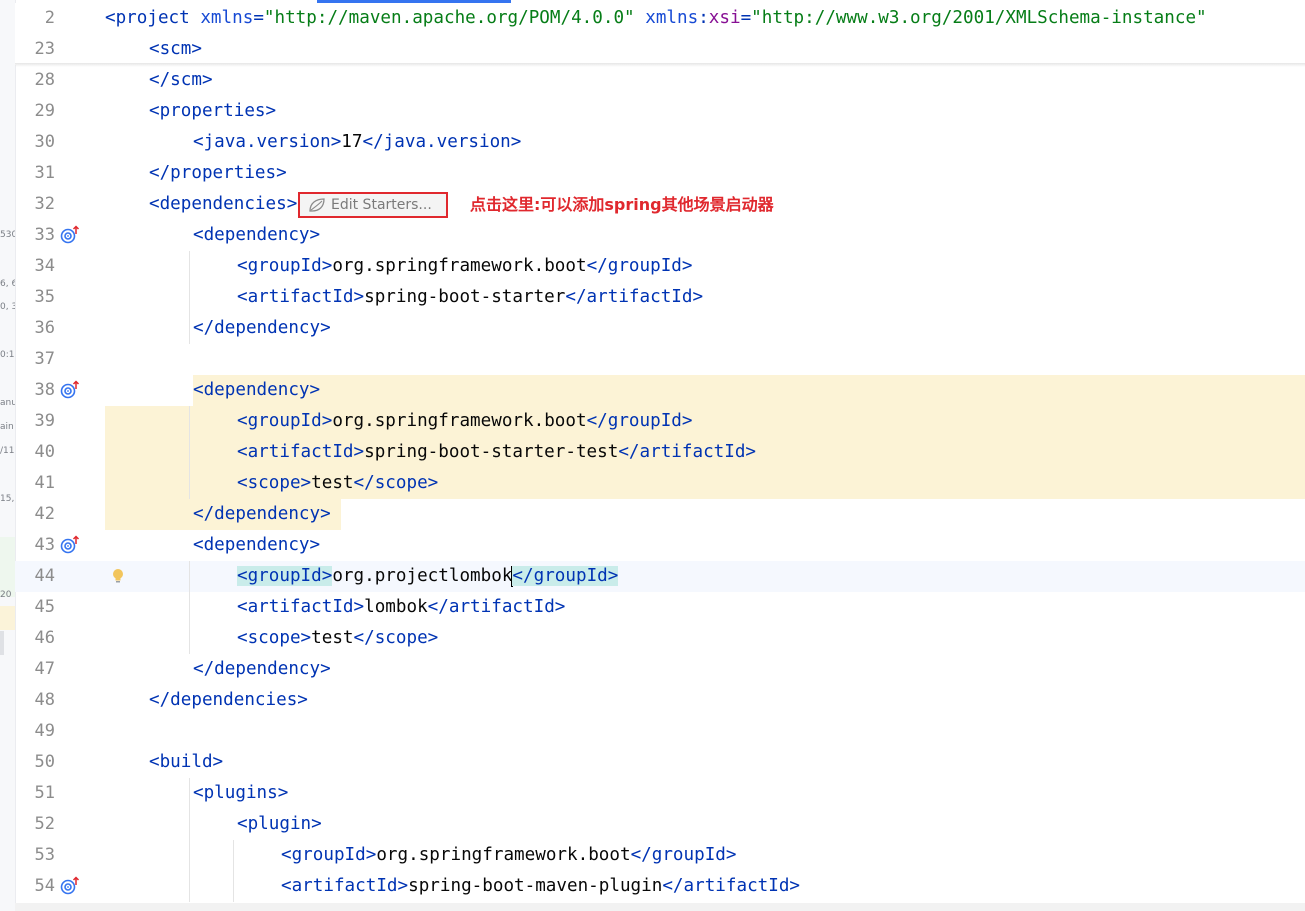  Describe the element at coordinates (660, 514) in the screenshot. I see `code-line: 42 </dependency>` at that location.